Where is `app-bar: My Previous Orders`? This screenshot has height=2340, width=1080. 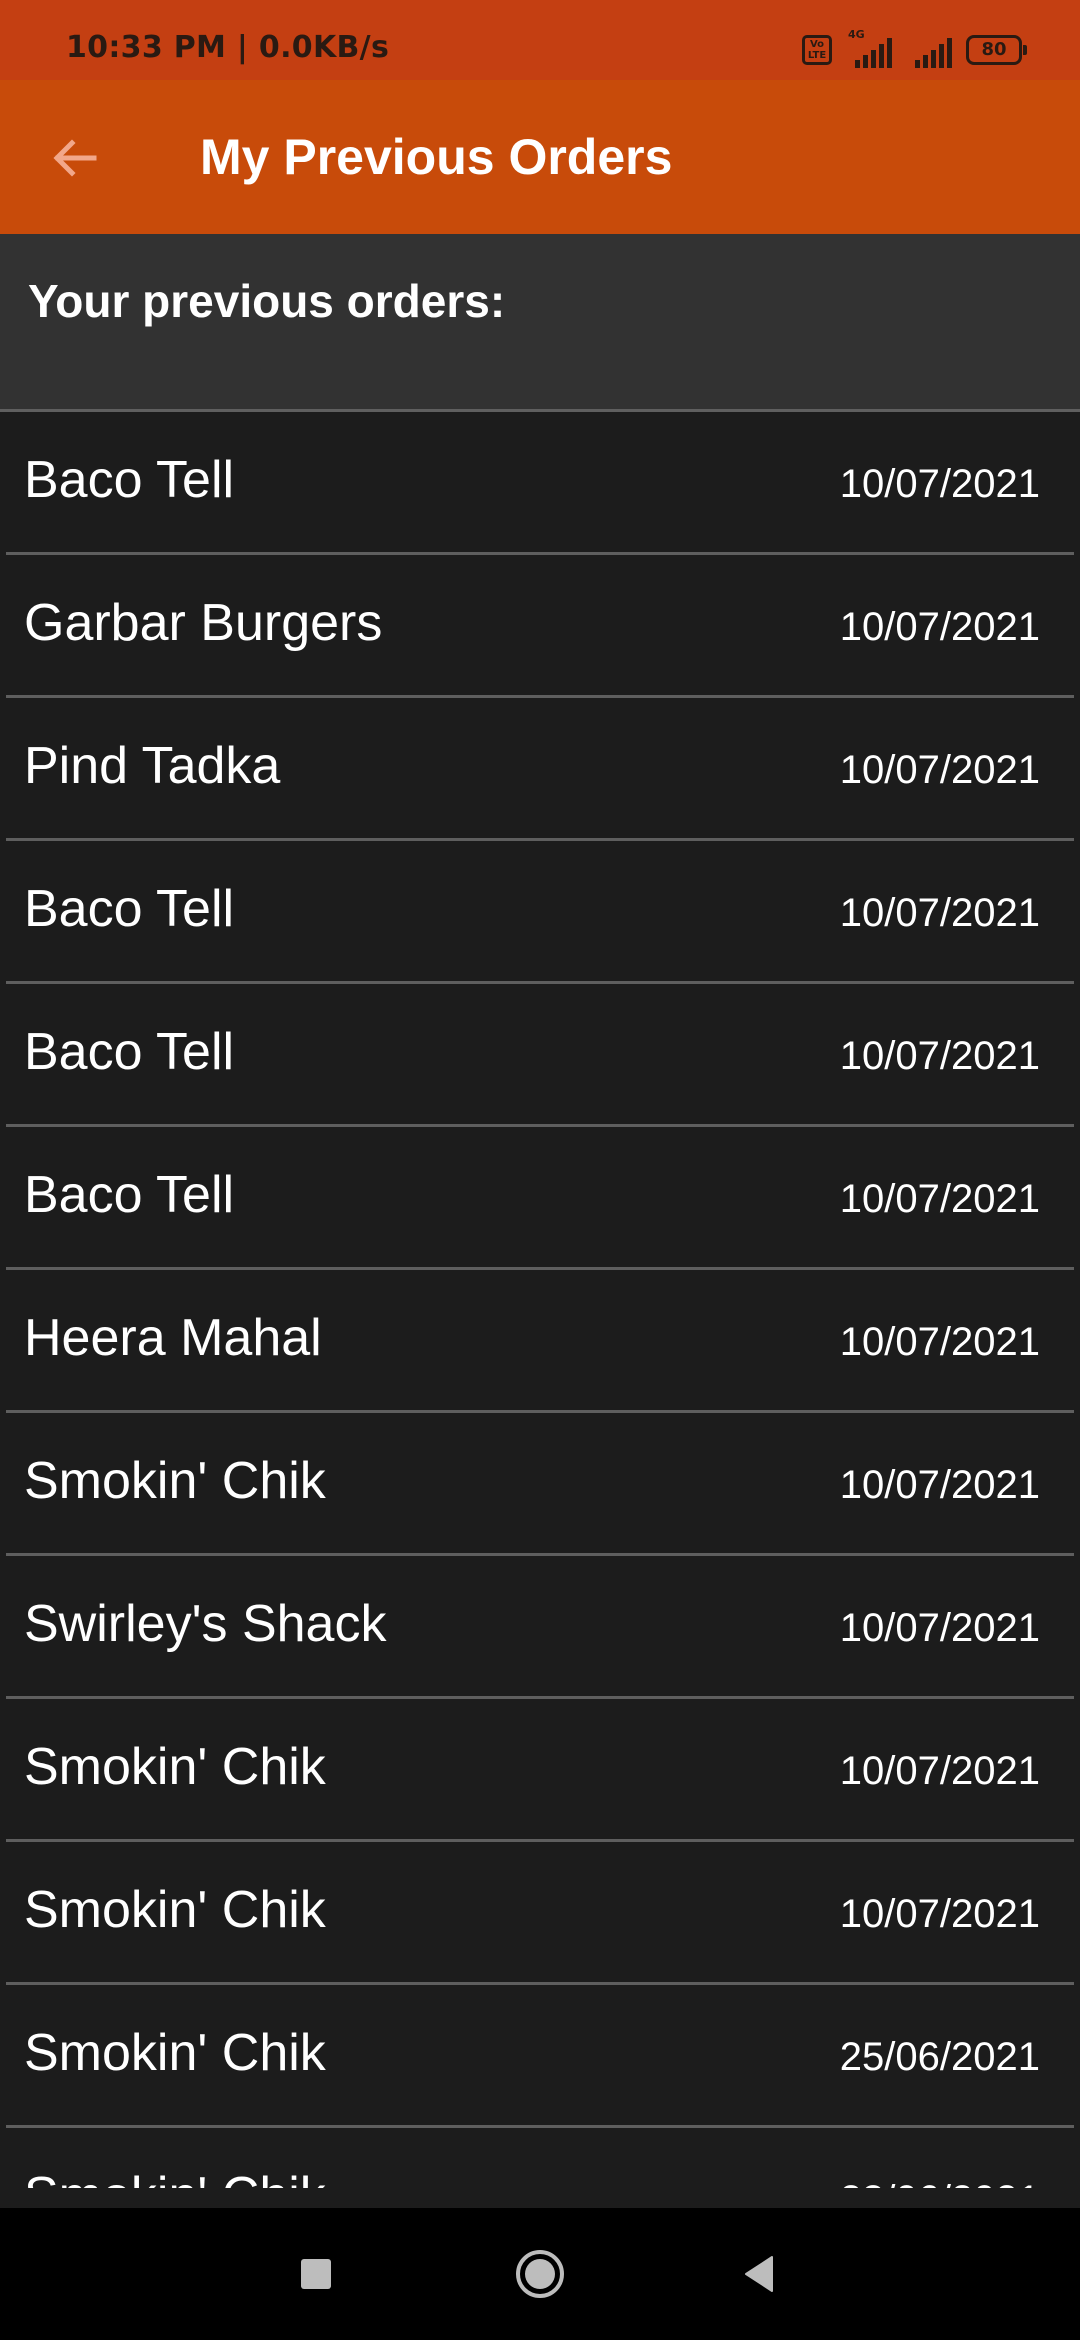
app-bar: My Previous Orders is located at coordinates (540, 157).